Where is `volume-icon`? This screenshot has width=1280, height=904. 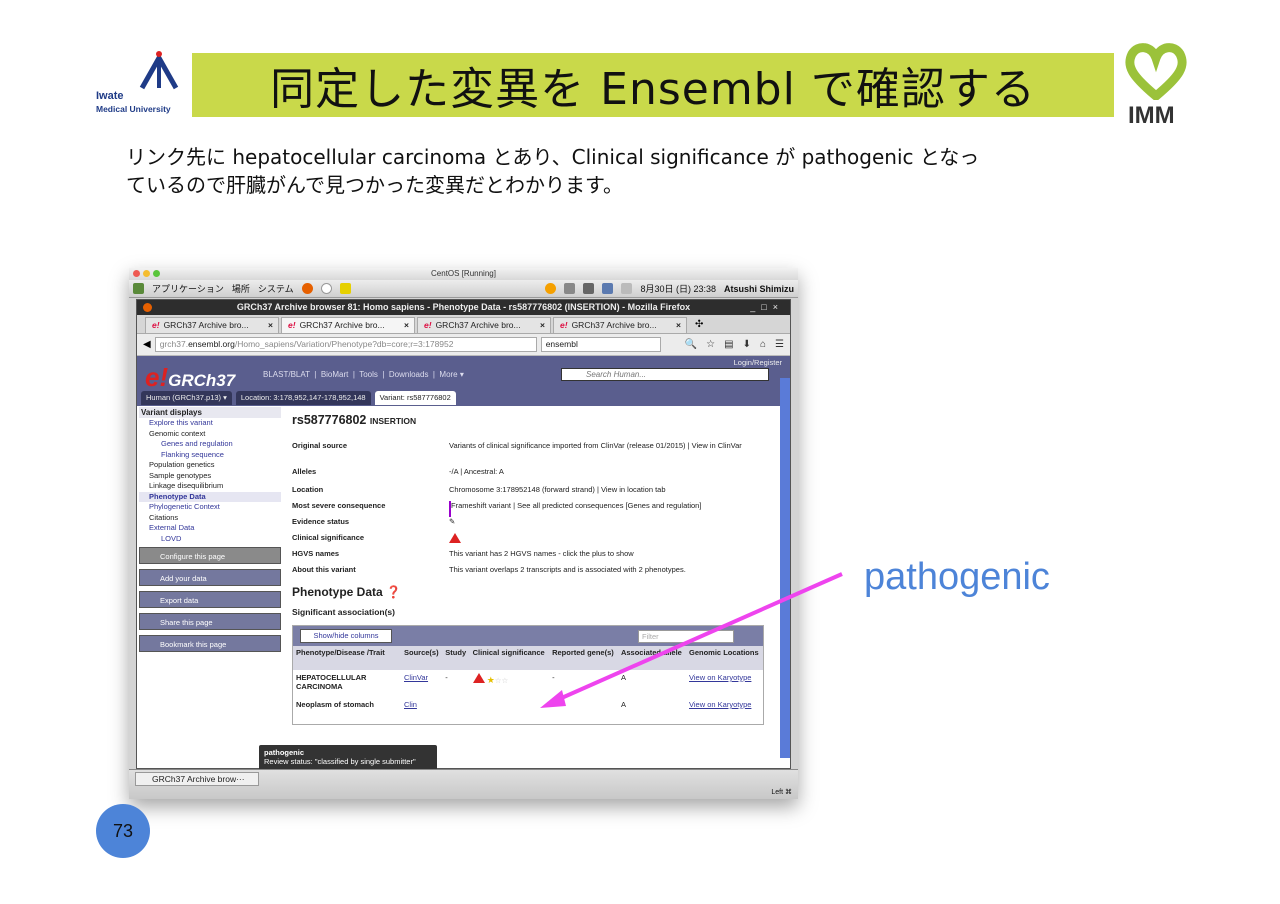
volume-icon is located at coordinates (589, 288).